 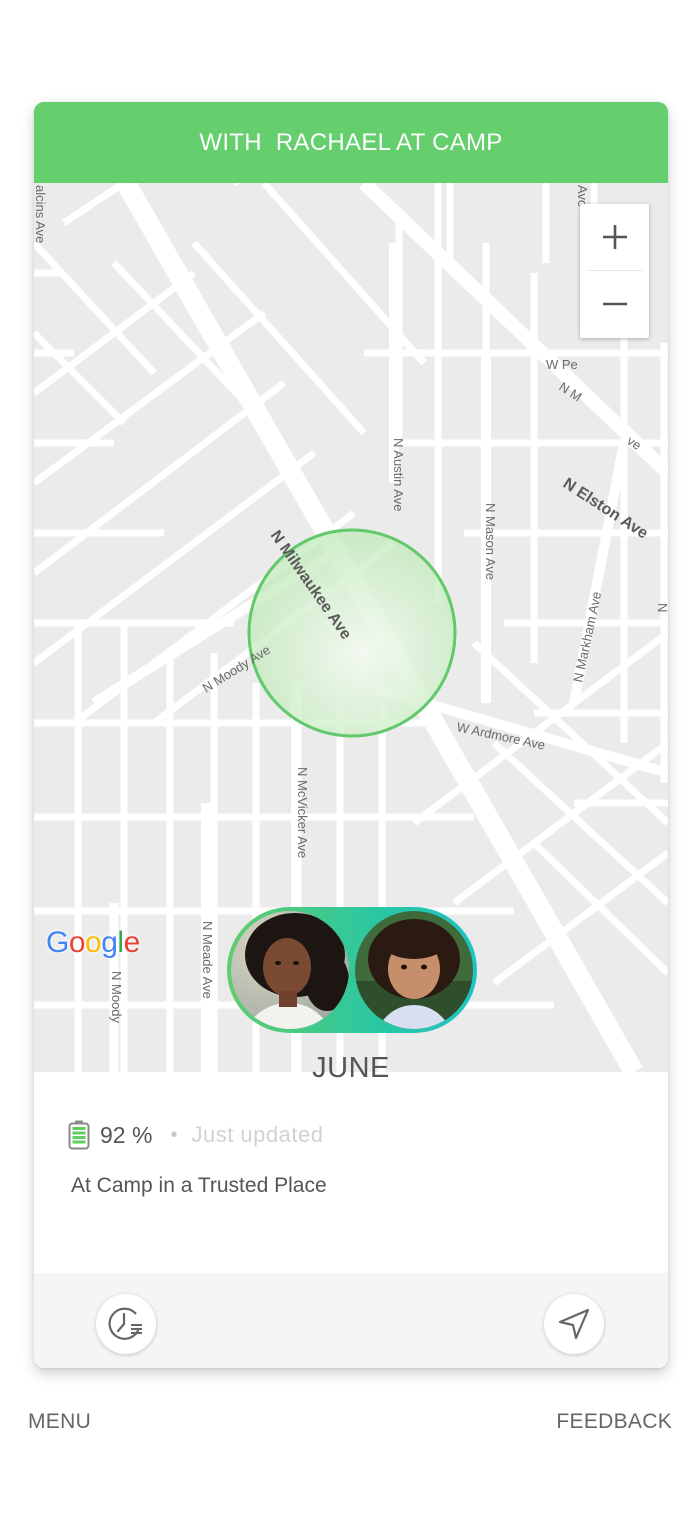 What do you see at coordinates (257, 1134) in the screenshot?
I see `last-updated: Just updated` at bounding box center [257, 1134].